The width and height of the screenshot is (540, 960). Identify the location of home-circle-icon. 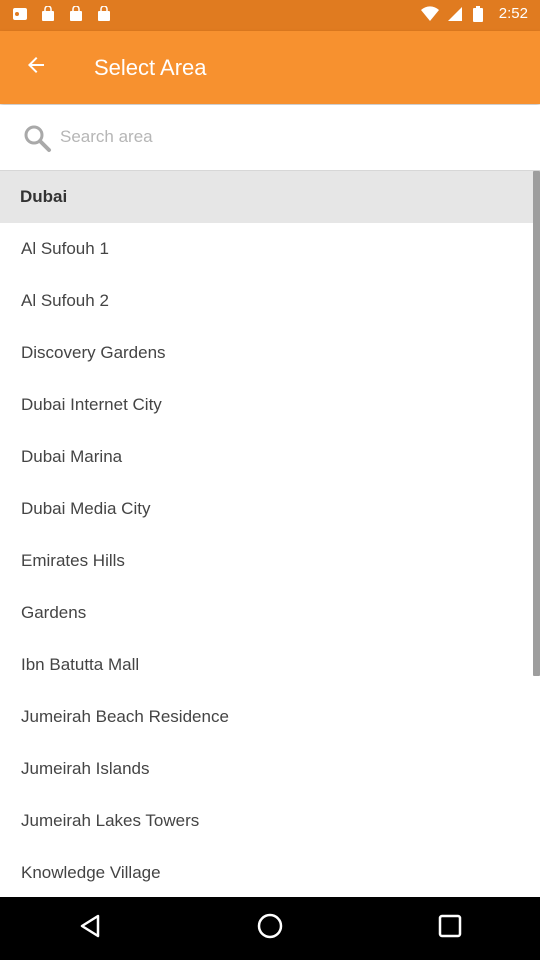
(270, 928).